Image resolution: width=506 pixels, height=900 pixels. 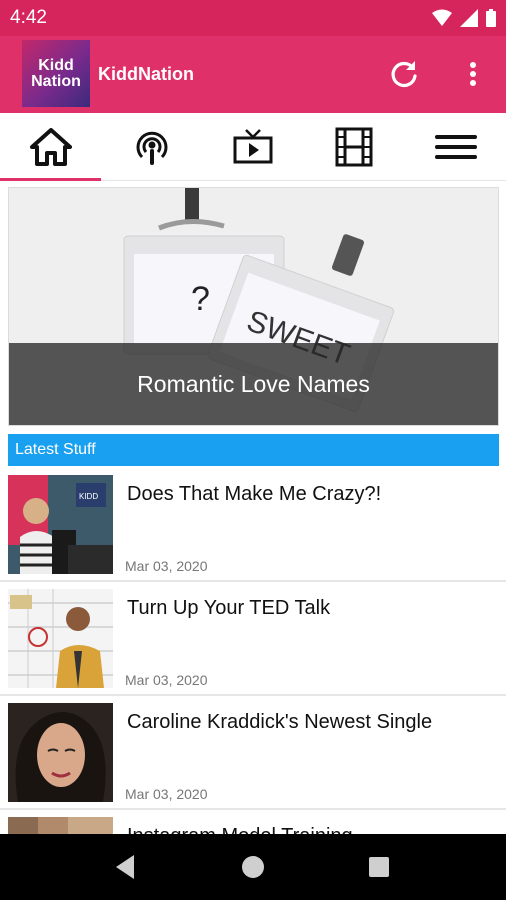 What do you see at coordinates (60, 524) in the screenshot?
I see `article-thumbnail: KIDD` at bounding box center [60, 524].